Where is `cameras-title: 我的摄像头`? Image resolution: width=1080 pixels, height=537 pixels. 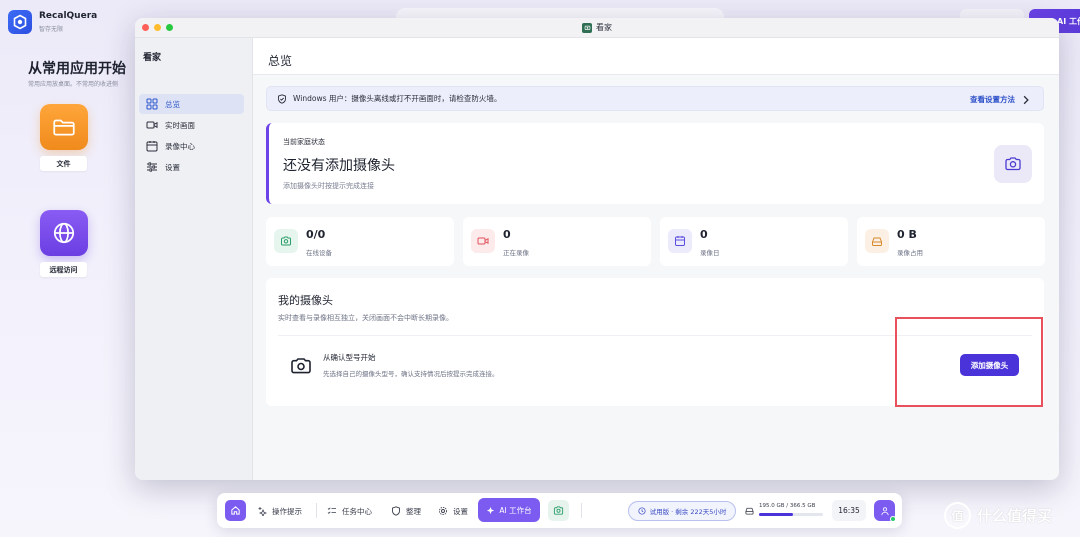 cameras-title: 我的摄像头 is located at coordinates (305, 300).